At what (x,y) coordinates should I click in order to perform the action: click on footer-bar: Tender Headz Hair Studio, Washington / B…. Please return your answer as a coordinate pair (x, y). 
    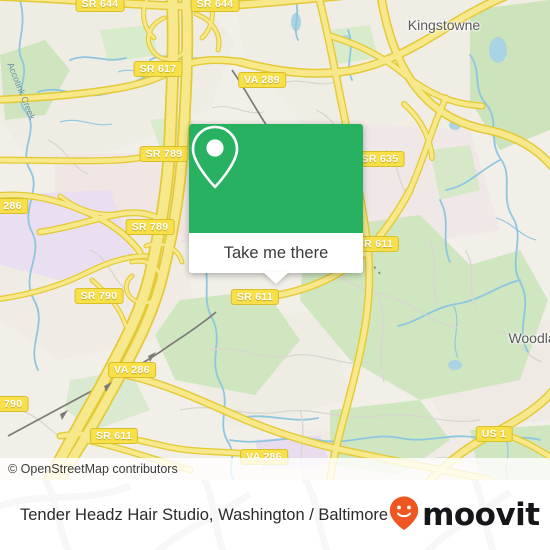
    Looking at the image, I should click on (275, 515).